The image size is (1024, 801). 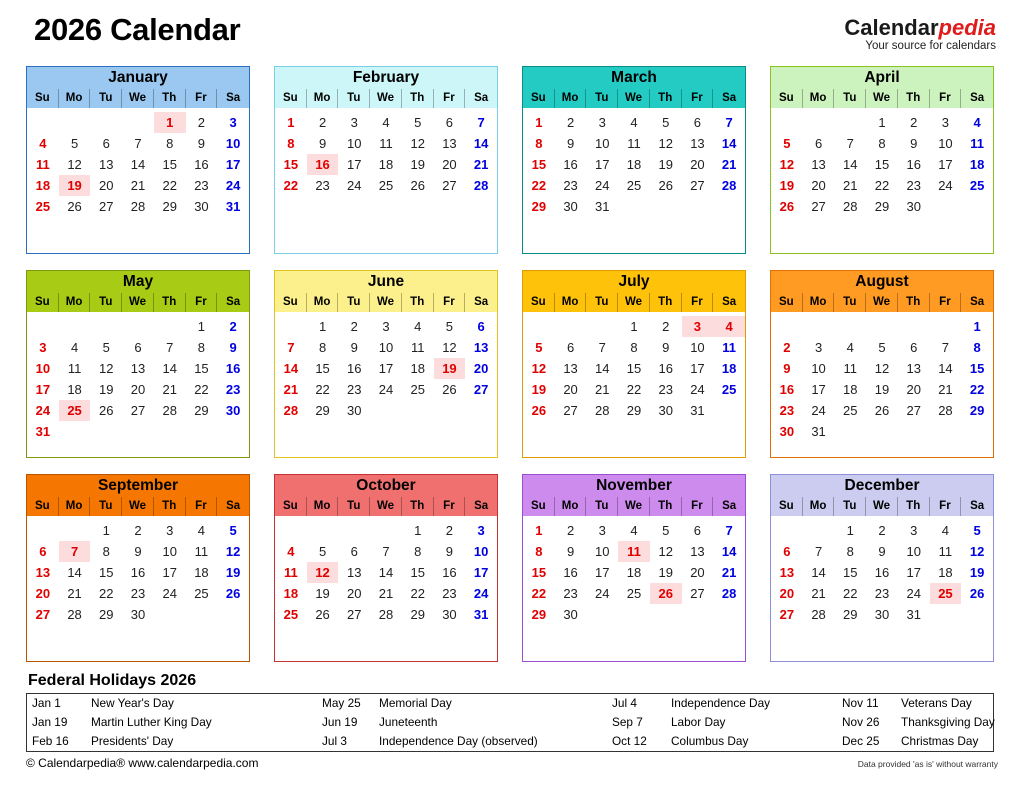 What do you see at coordinates (43, 431) in the screenshot?
I see `day-cell: 31` at bounding box center [43, 431].